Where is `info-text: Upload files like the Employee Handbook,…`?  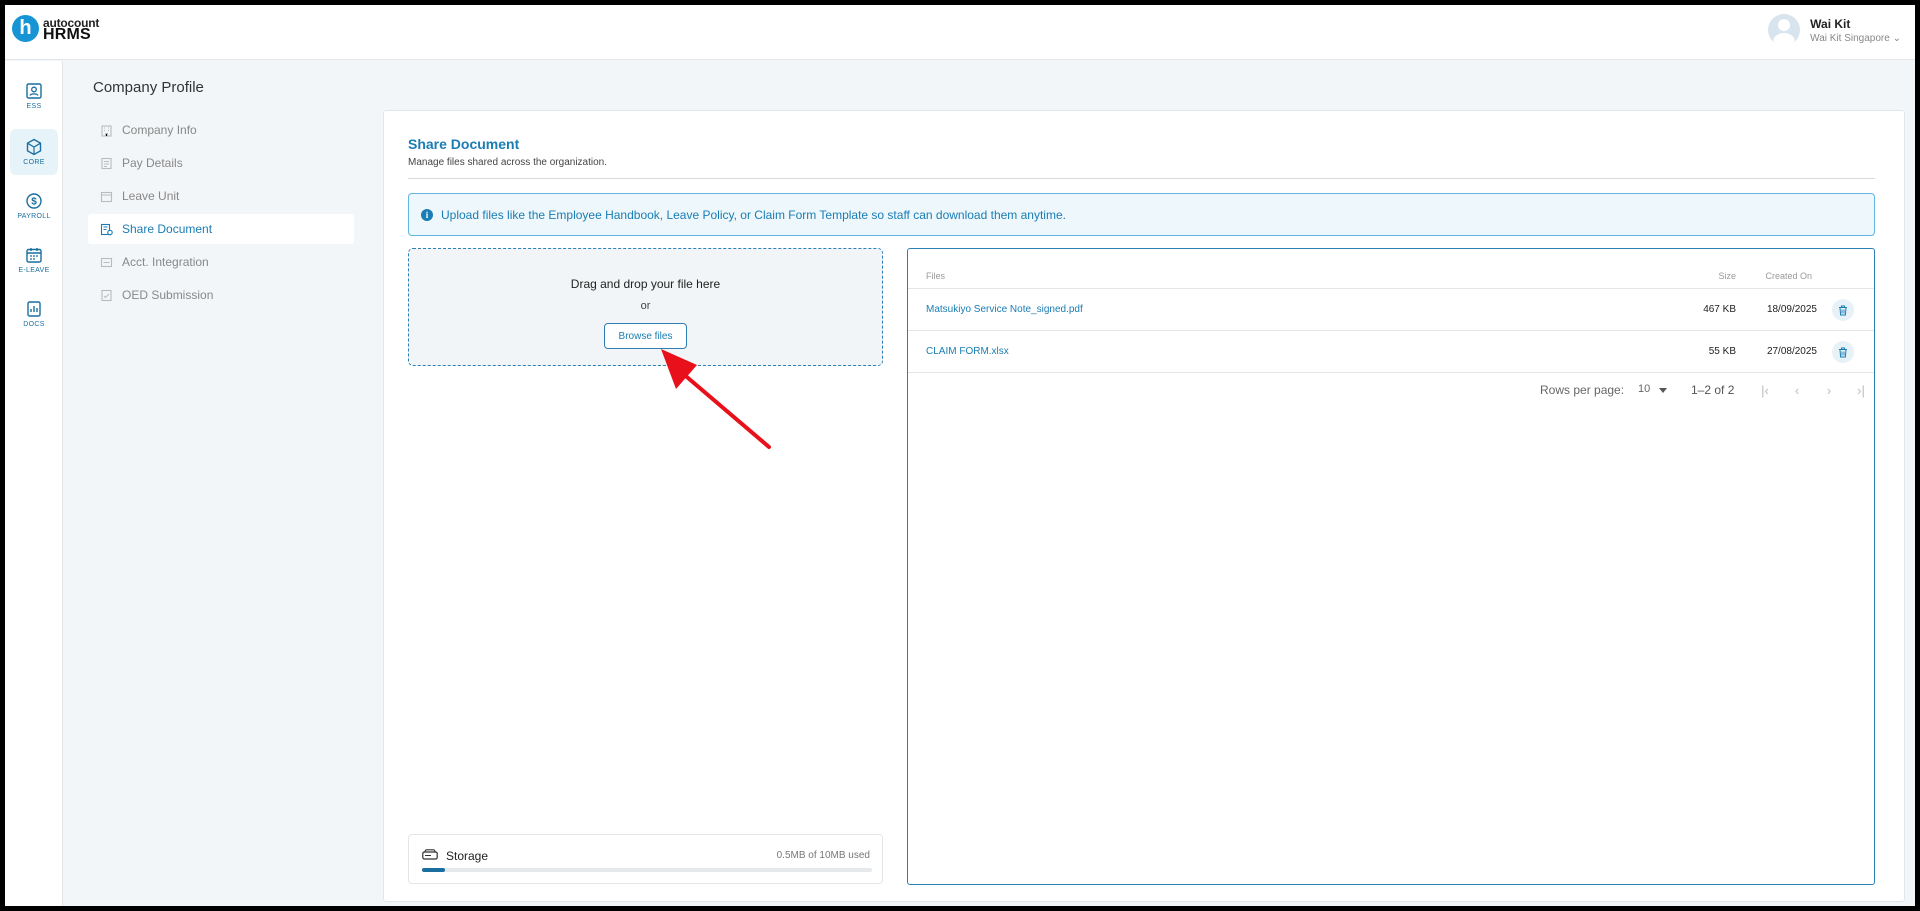 info-text: Upload files like the Employee Handbook,… is located at coordinates (753, 214).